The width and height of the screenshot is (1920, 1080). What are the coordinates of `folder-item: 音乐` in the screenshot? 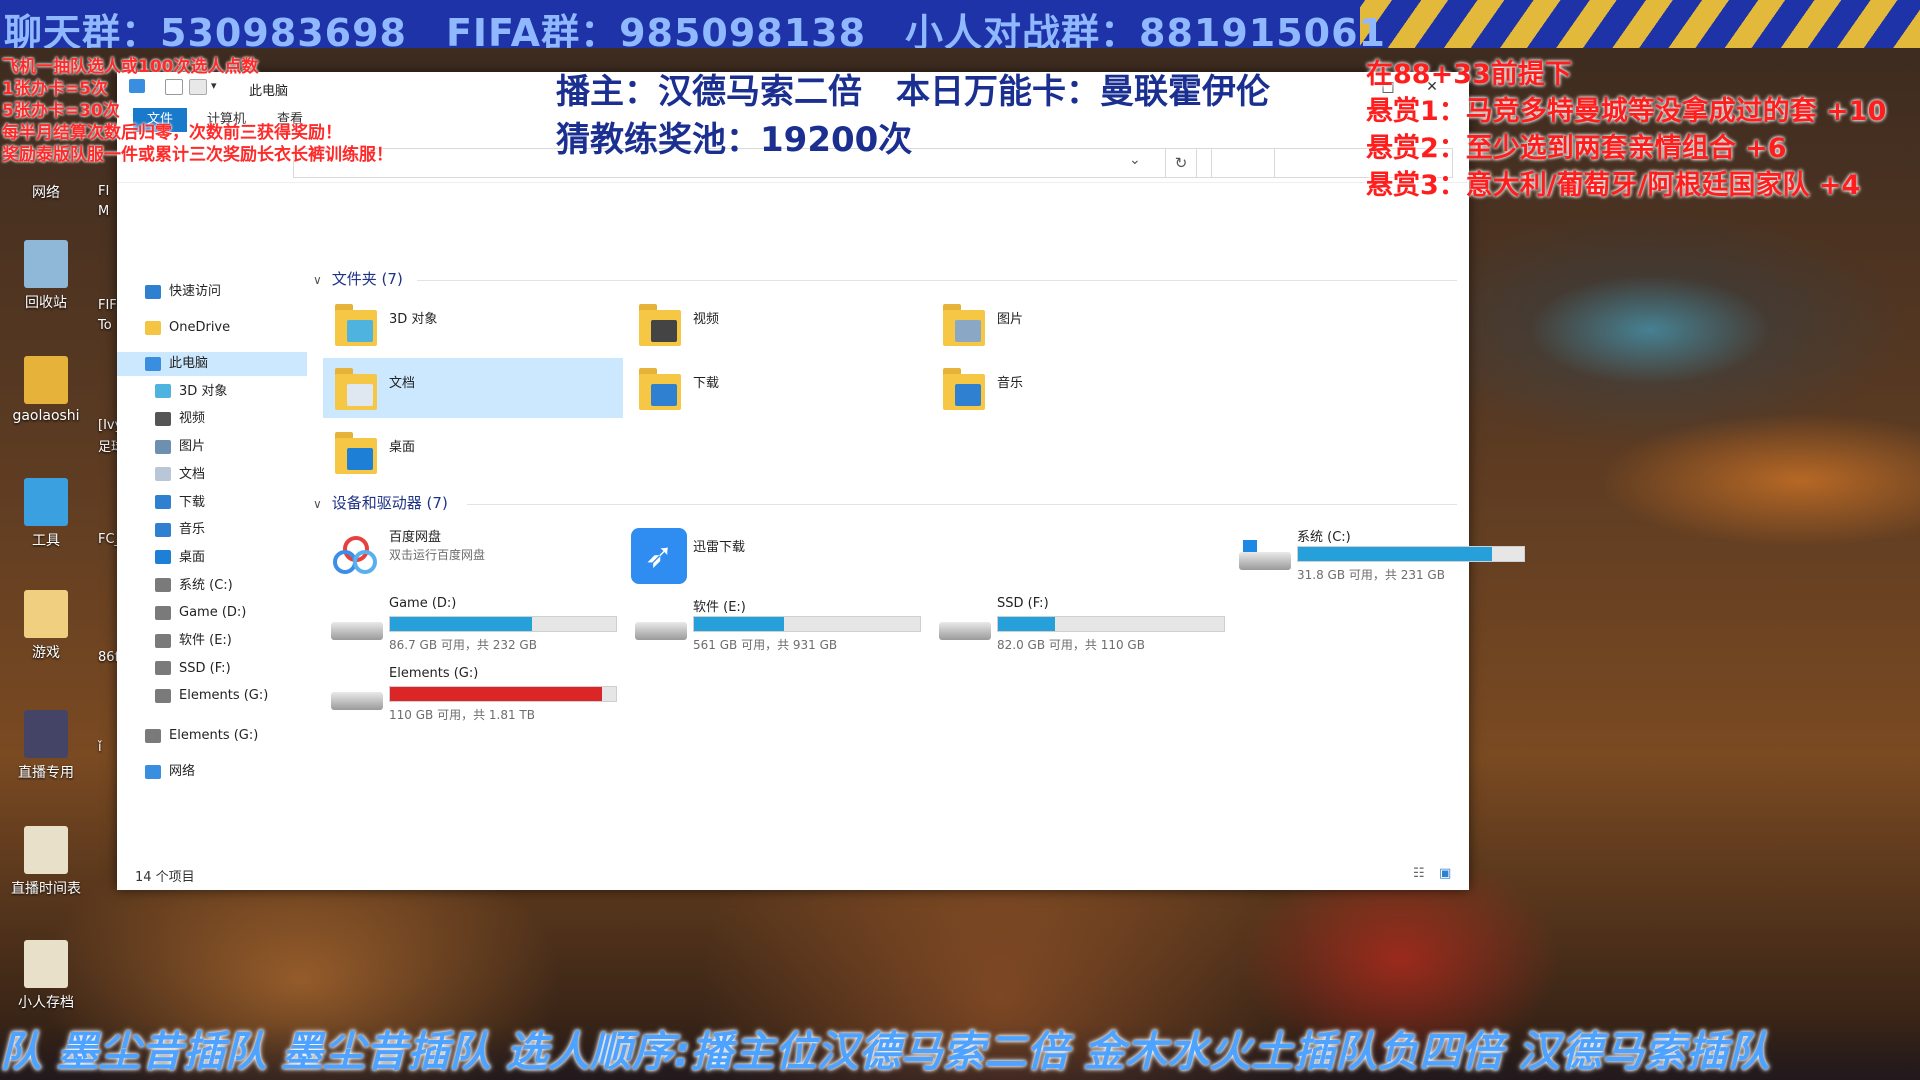 It's located at (1081, 388).